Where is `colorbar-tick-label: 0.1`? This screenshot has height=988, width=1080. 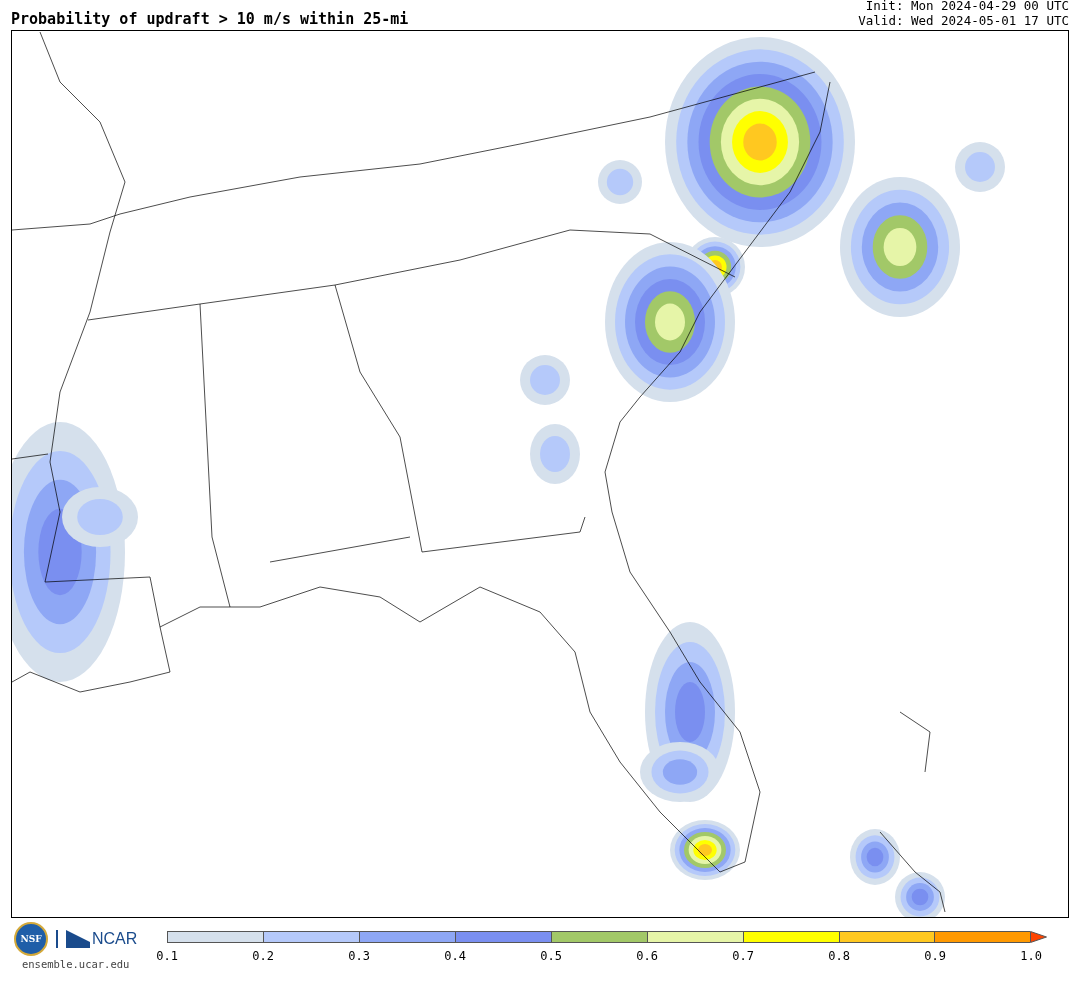
colorbar-tick-label: 0.1 is located at coordinates (168, 956).